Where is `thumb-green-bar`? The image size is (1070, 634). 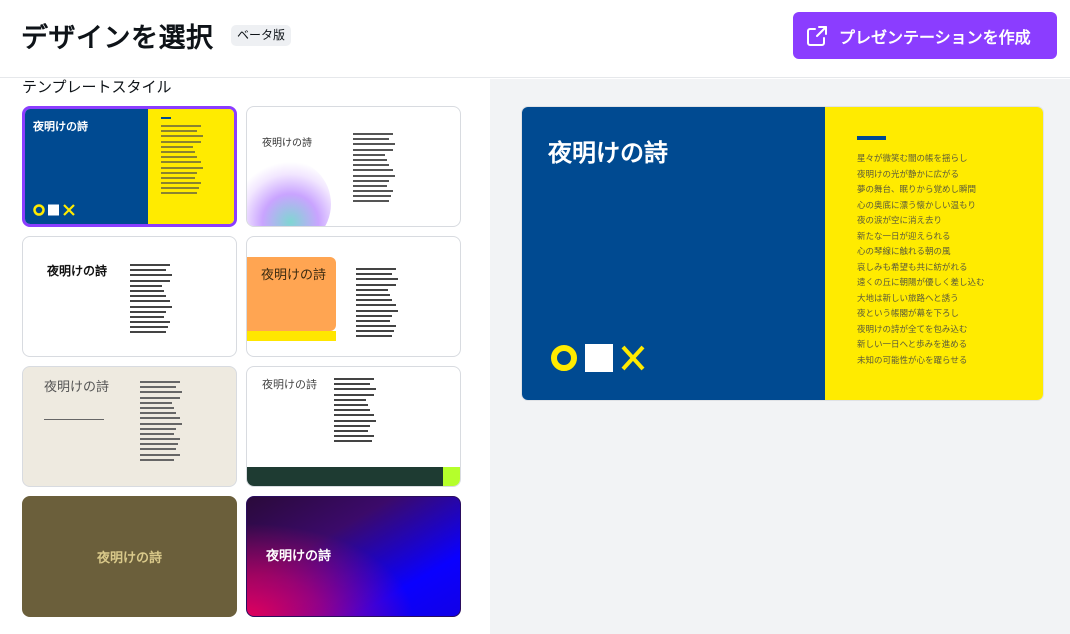 thumb-green-bar is located at coordinates (345, 476).